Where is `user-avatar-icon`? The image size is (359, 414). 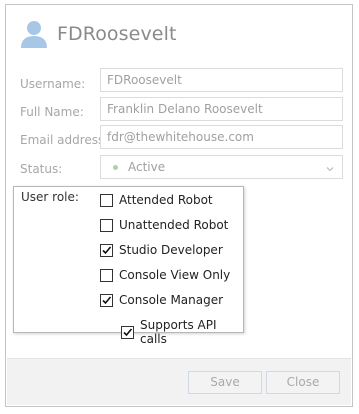 user-avatar-icon is located at coordinates (34, 34).